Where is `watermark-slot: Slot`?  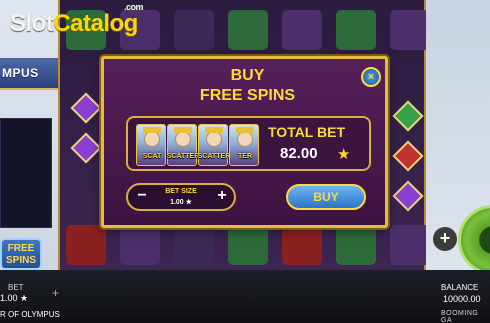
watermark-slot: Slot is located at coordinates (32, 23).